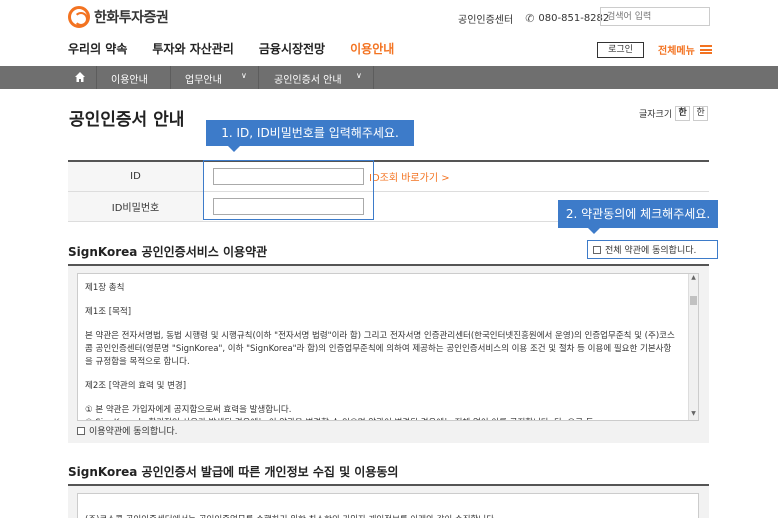 This screenshot has height=518, width=778. What do you see at coordinates (131, 18) in the screenshot?
I see `logo-text: 한화투자증권` at bounding box center [131, 18].